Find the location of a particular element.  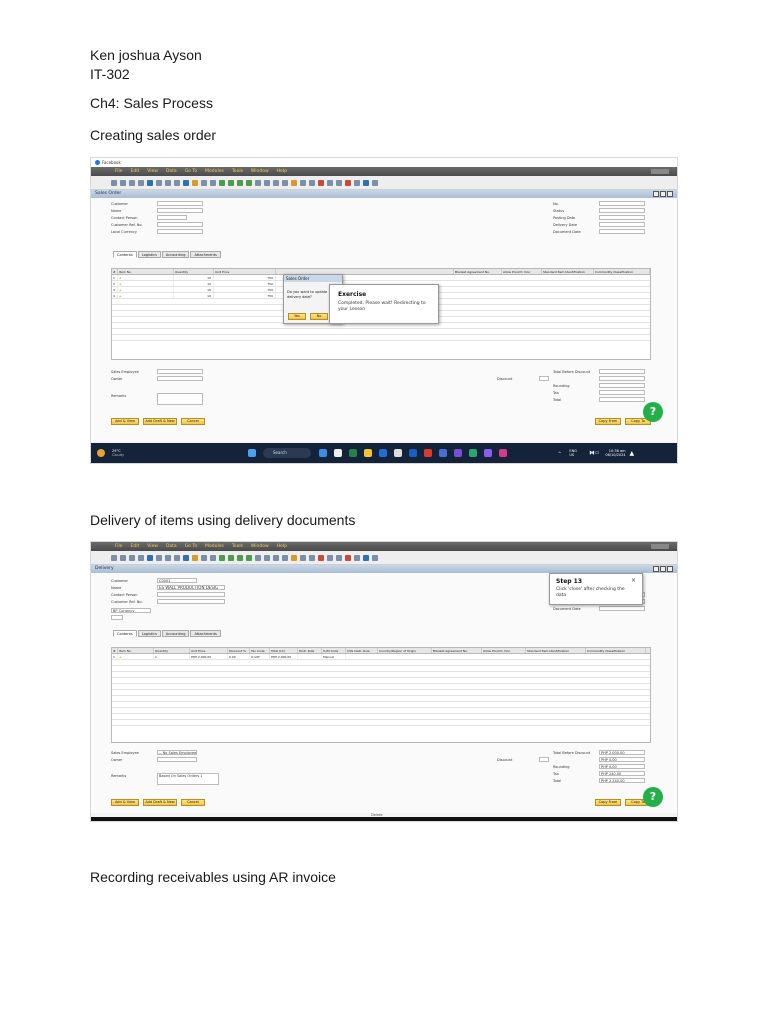

report-icon is located at coordinates (348, 182).